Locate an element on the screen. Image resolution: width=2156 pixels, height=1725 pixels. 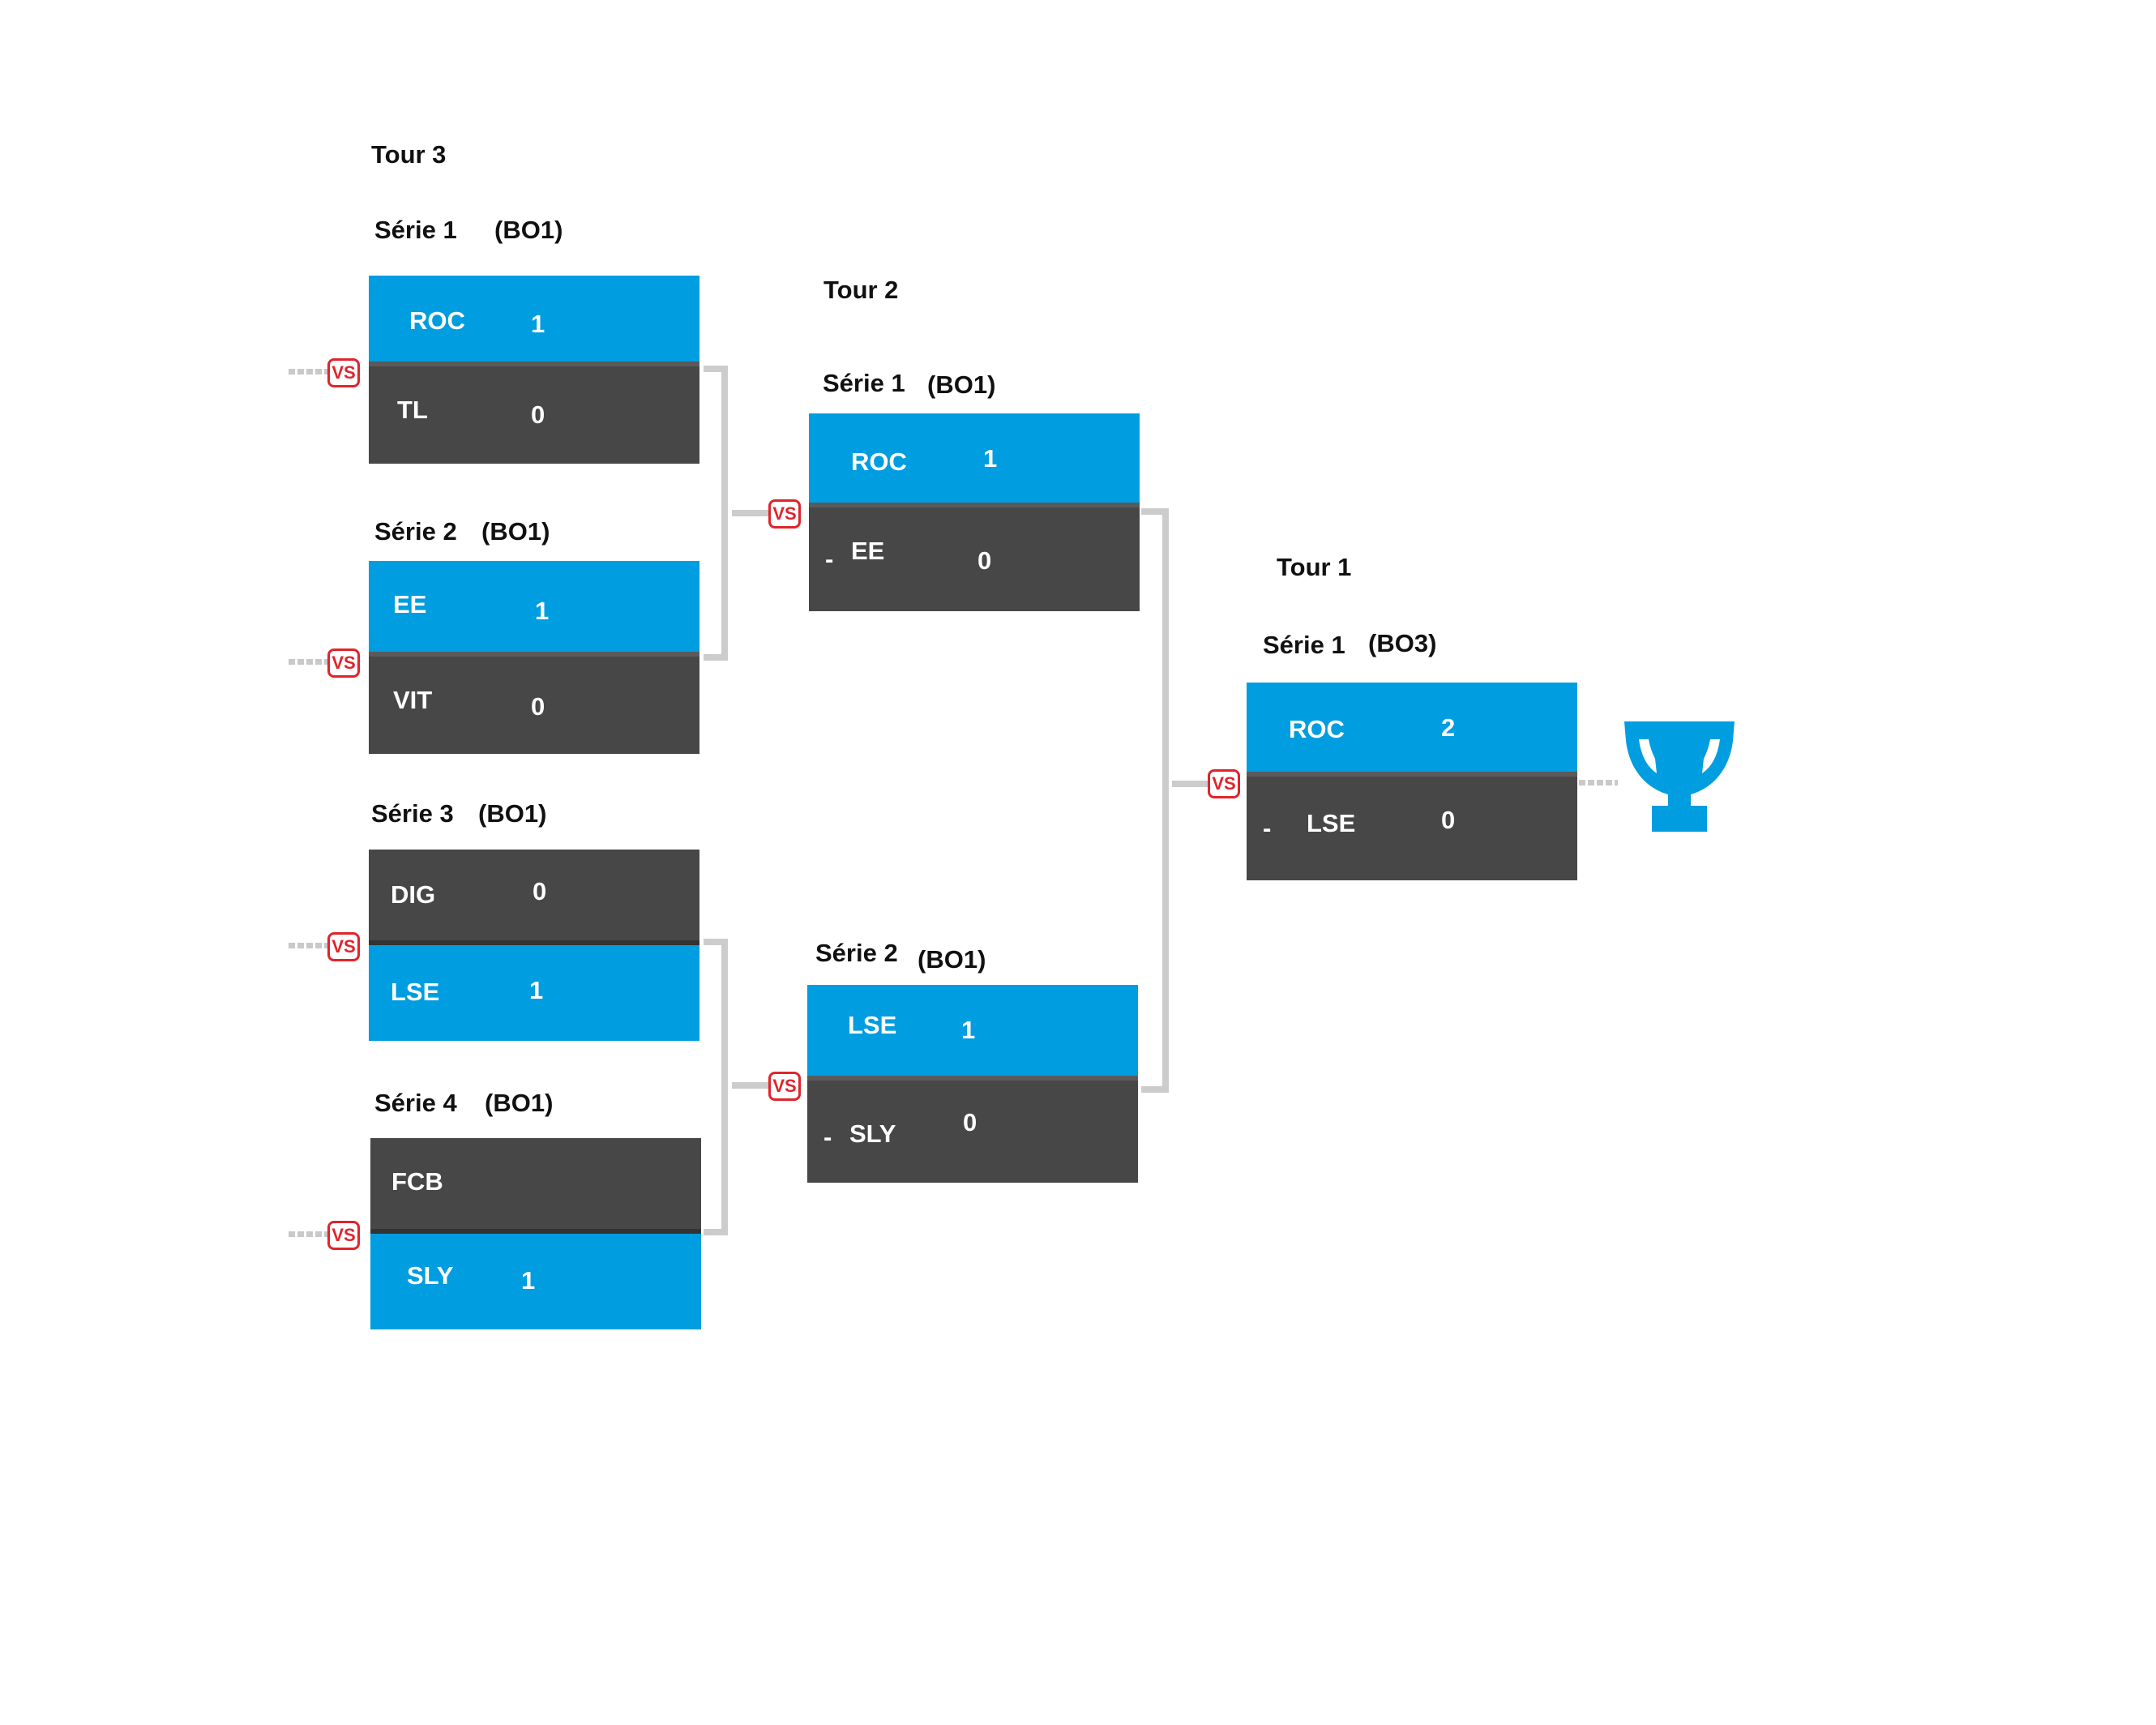
team-slot-loser: - SLY 0 is located at coordinates (972, 1132).